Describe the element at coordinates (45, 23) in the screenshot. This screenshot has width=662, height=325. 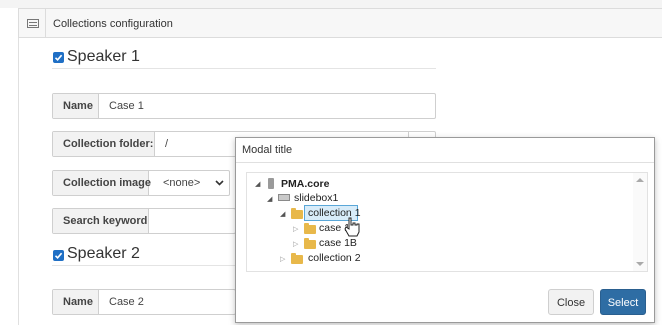
I see `header-divider` at that location.